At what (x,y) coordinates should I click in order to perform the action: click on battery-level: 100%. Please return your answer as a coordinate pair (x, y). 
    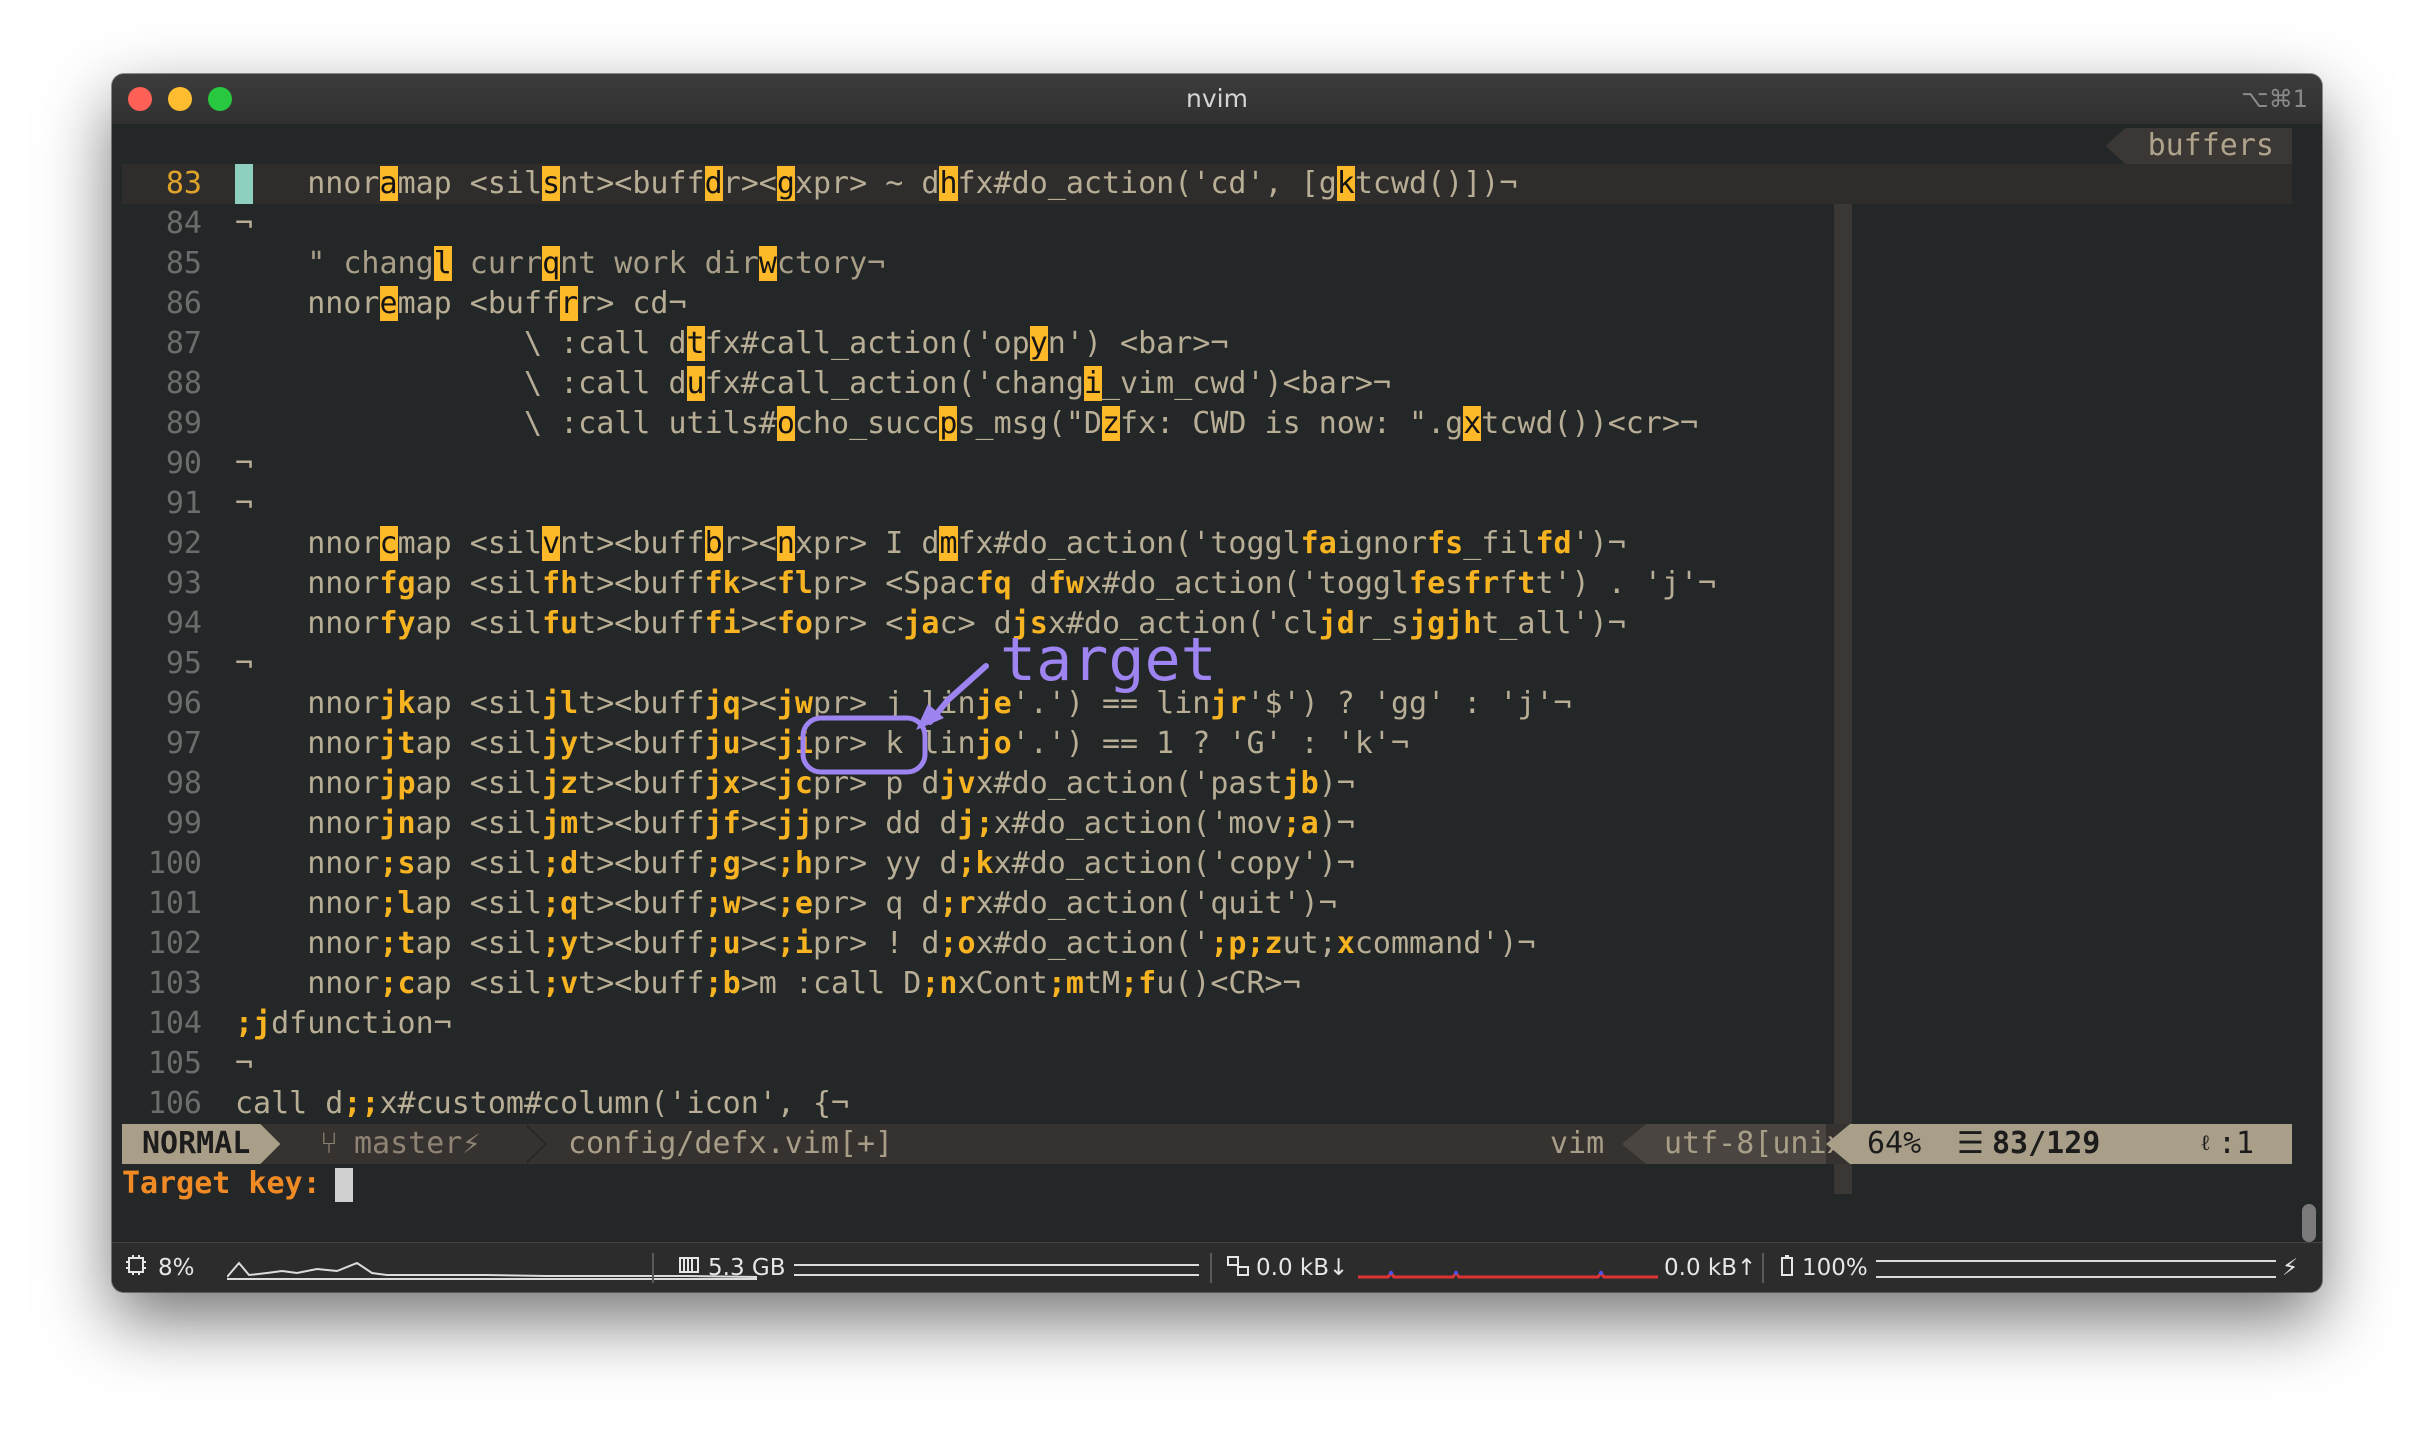
    Looking at the image, I should click on (1835, 1268).